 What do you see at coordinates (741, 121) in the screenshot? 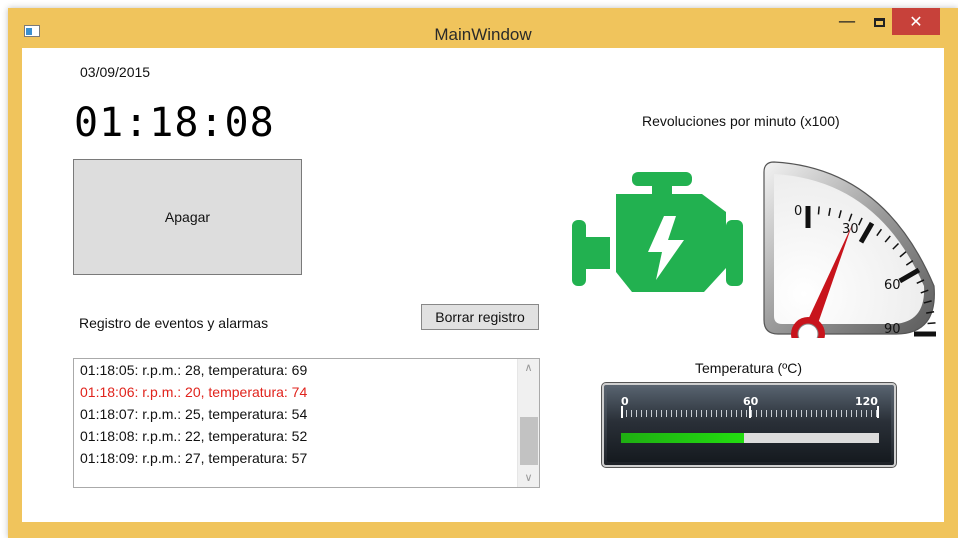
I see `rpm-title: Revoluciones por minuto (x100)` at bounding box center [741, 121].